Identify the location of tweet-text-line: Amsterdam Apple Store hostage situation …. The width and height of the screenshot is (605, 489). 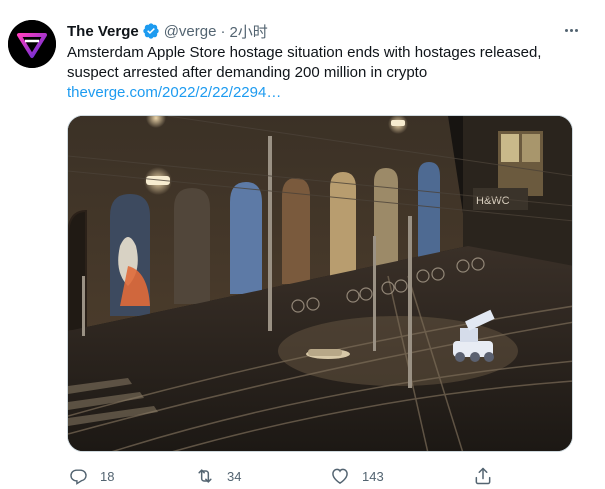
(304, 52).